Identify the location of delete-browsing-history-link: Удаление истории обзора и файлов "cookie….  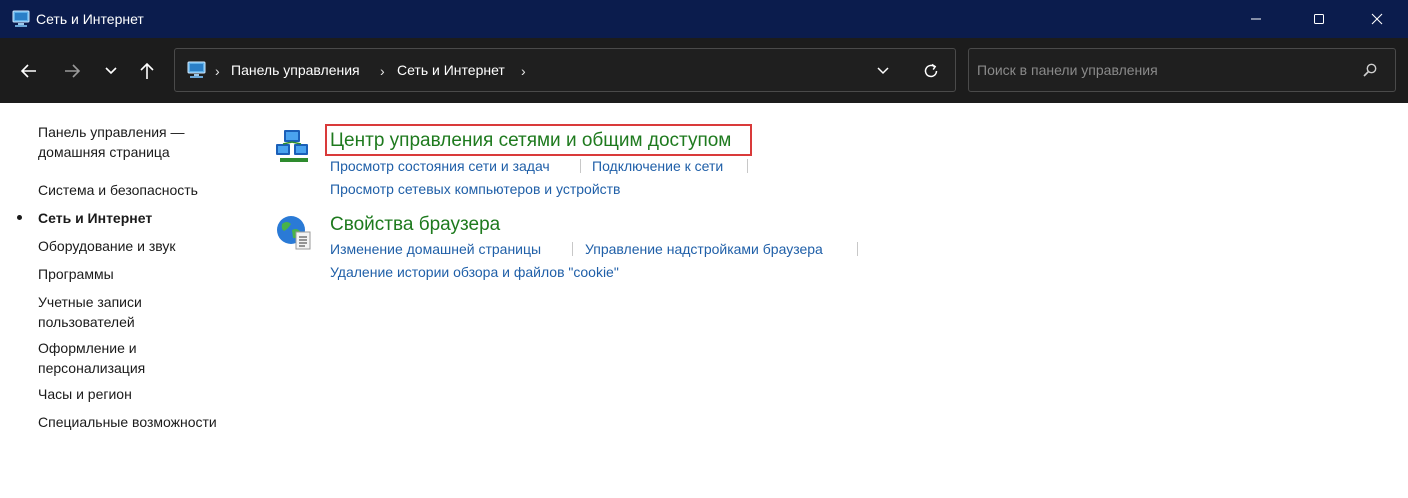
(474, 272).